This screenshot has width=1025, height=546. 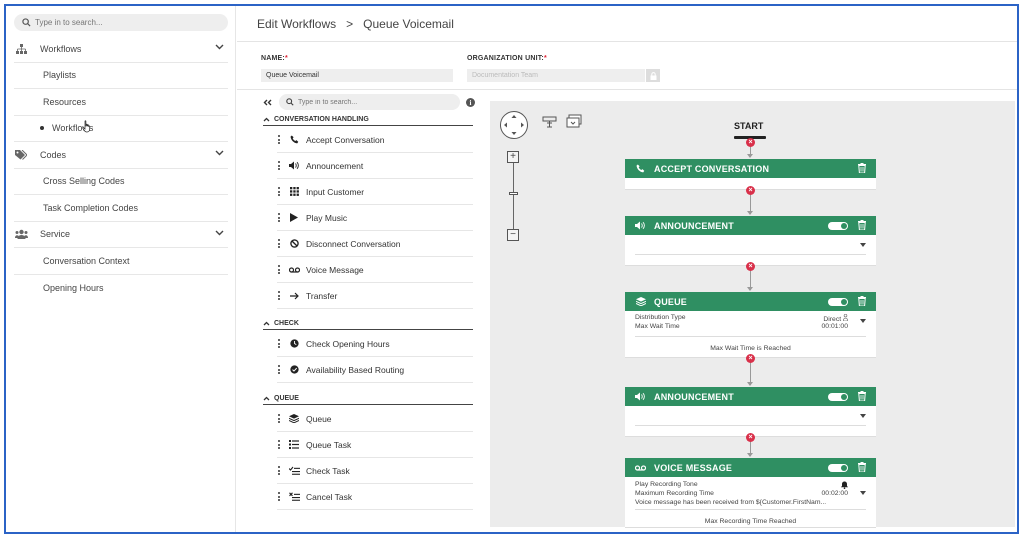 What do you see at coordinates (742, 318) in the screenshot?
I see `node-property-row: Distribution Type Direct` at bounding box center [742, 318].